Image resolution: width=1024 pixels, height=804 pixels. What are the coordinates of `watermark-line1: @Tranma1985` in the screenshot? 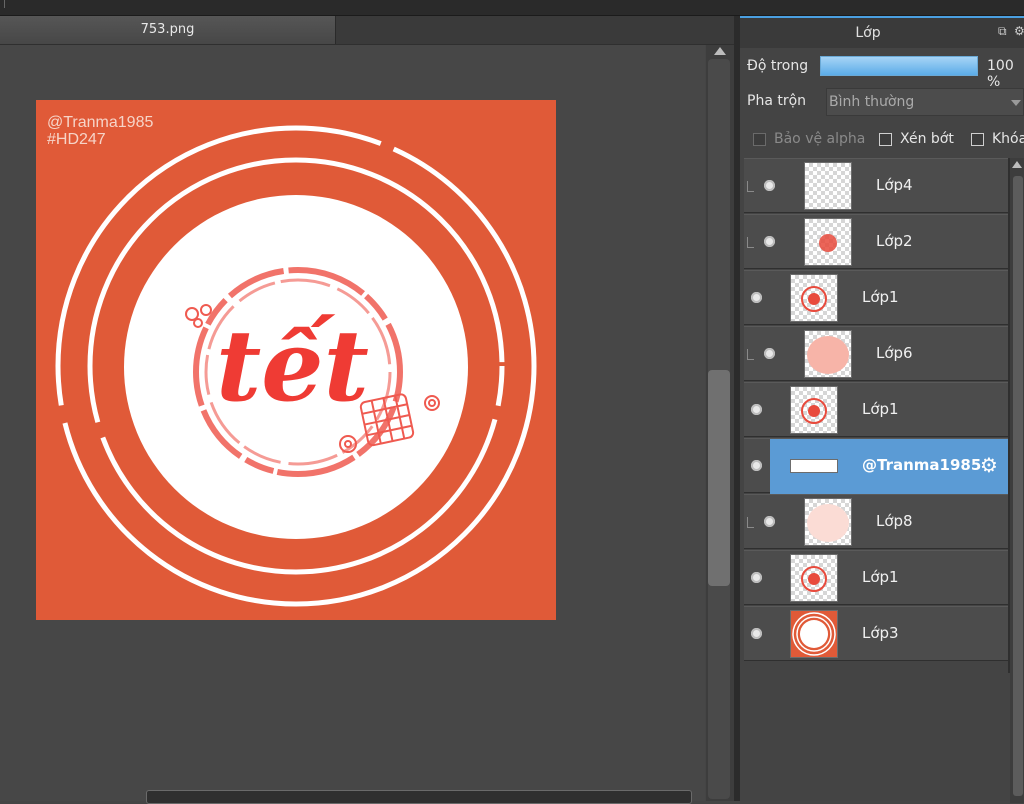 It's located at (100, 122).